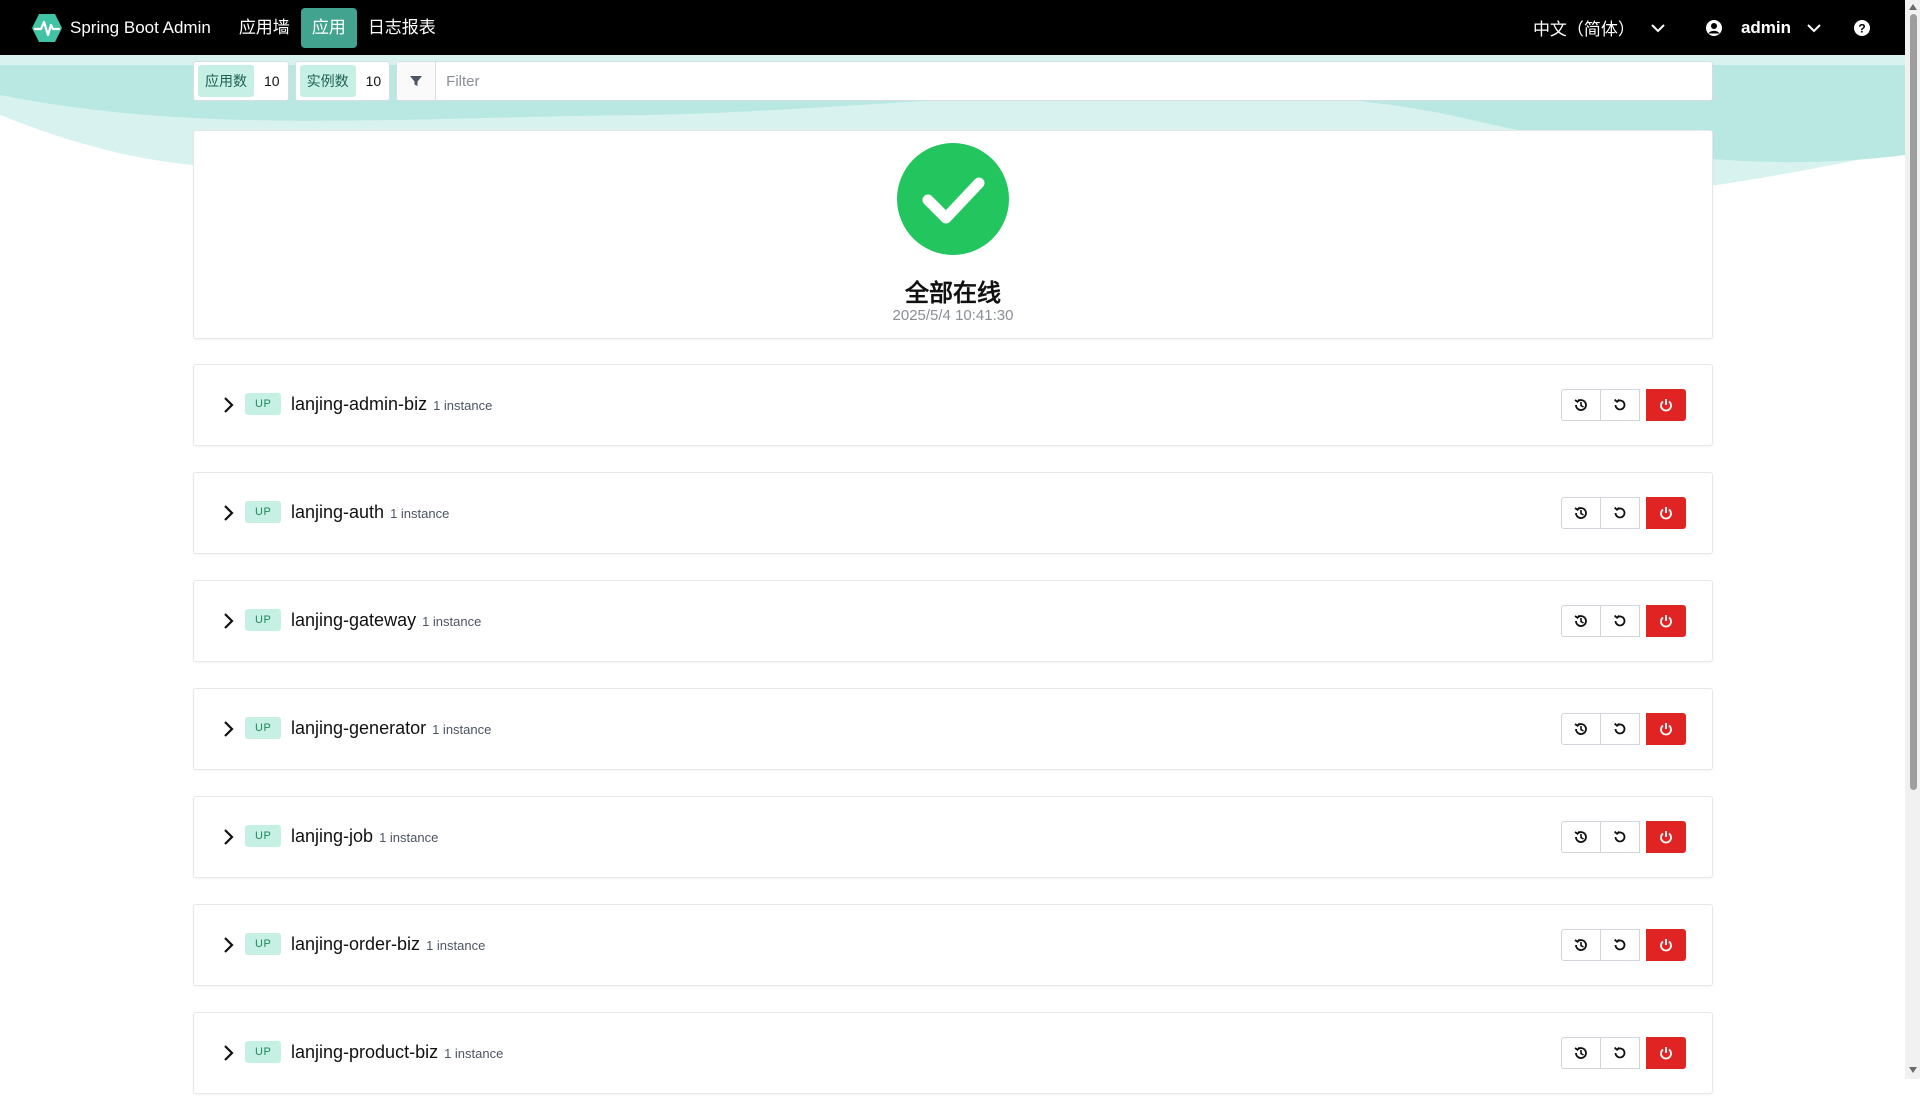 The height and width of the screenshot is (1120, 1920). I want to click on application-name: lanjing-auth 1 instance, so click(370, 512).